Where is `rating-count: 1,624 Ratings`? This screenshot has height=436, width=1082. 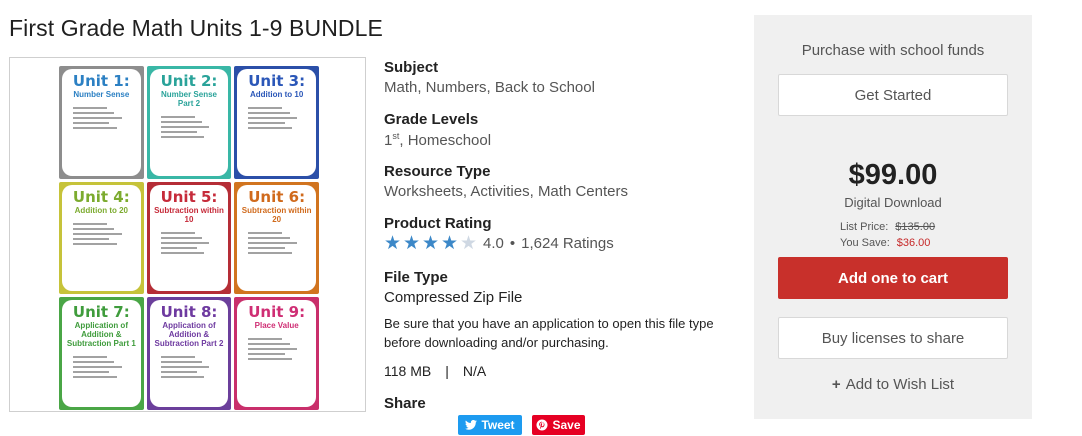
rating-count: 1,624 Ratings is located at coordinates (567, 243).